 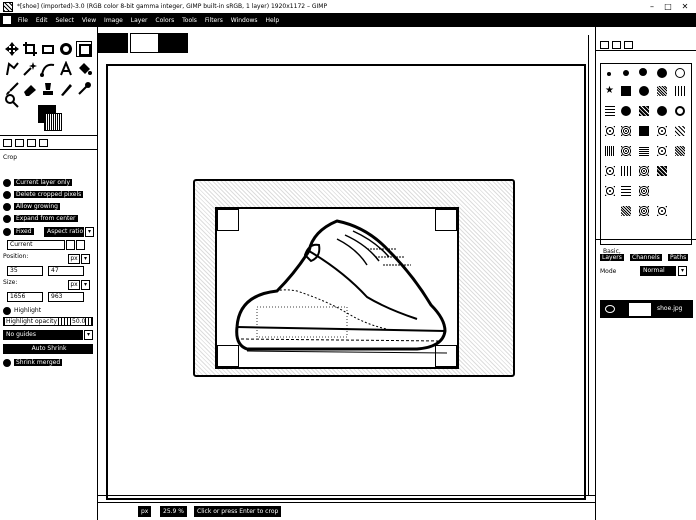 I want to click on fuzzy-select-icon, so click(x=30, y=69).